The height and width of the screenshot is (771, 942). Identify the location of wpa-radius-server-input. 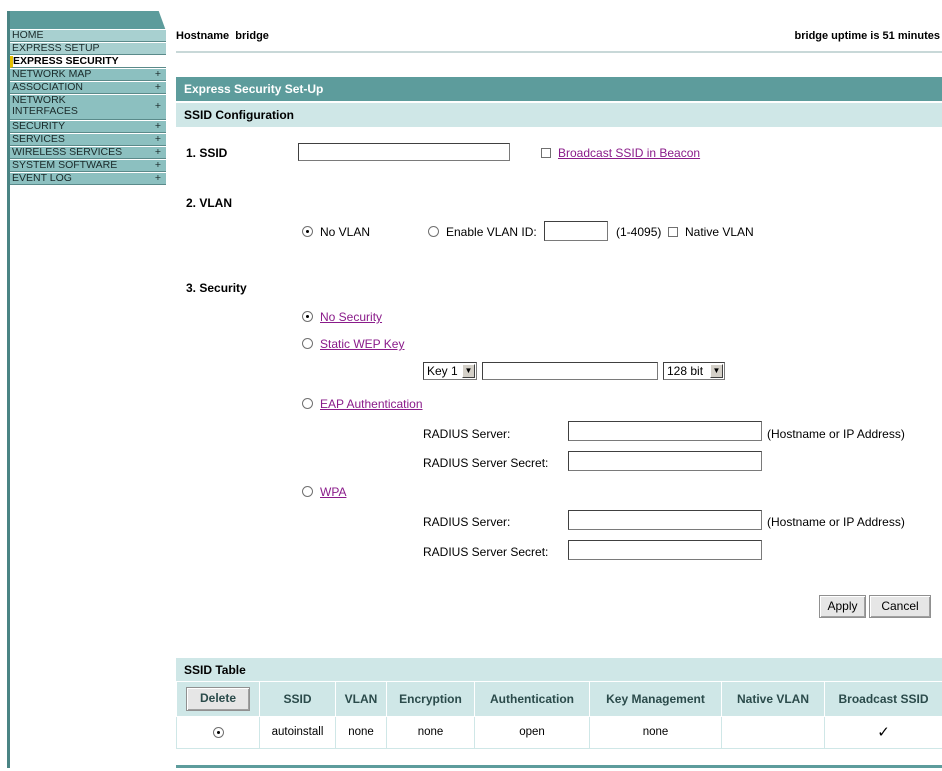
(665, 520).